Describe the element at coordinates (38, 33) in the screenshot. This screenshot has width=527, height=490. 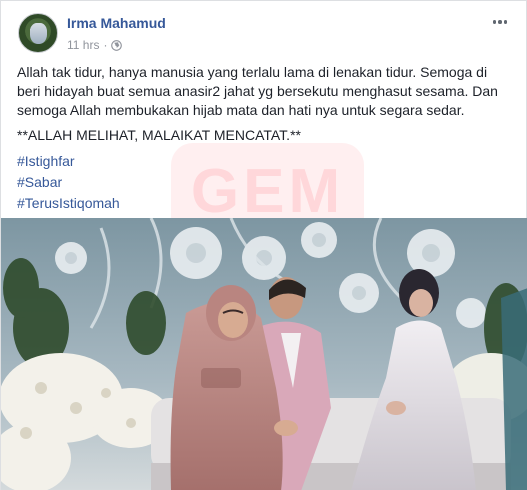
I see `author-avatar` at that location.